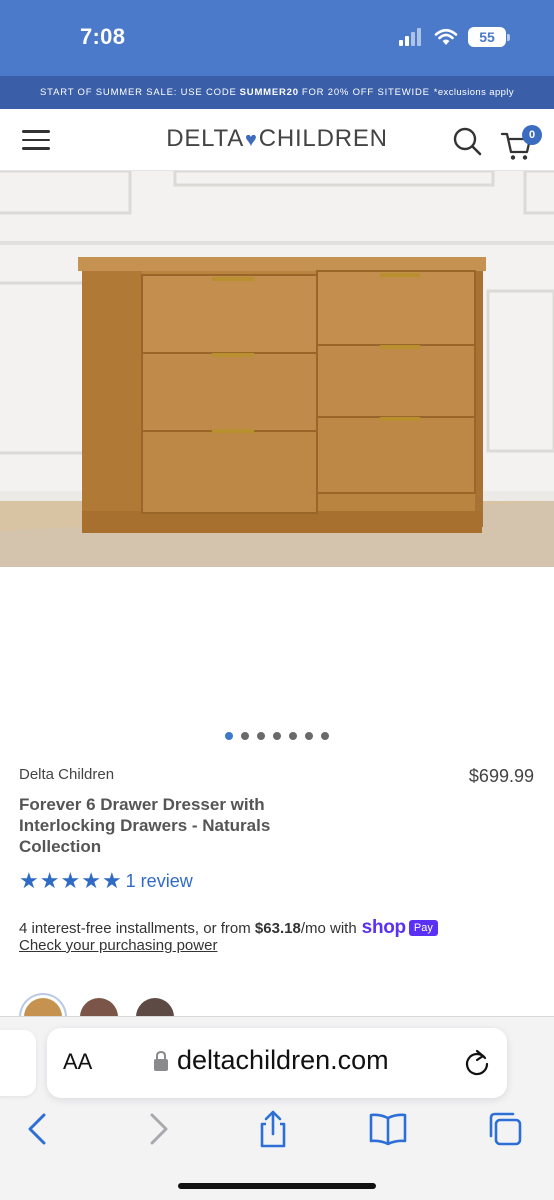 Image resolution: width=554 pixels, height=1200 pixels. I want to click on lock-icon, so click(161, 1060).